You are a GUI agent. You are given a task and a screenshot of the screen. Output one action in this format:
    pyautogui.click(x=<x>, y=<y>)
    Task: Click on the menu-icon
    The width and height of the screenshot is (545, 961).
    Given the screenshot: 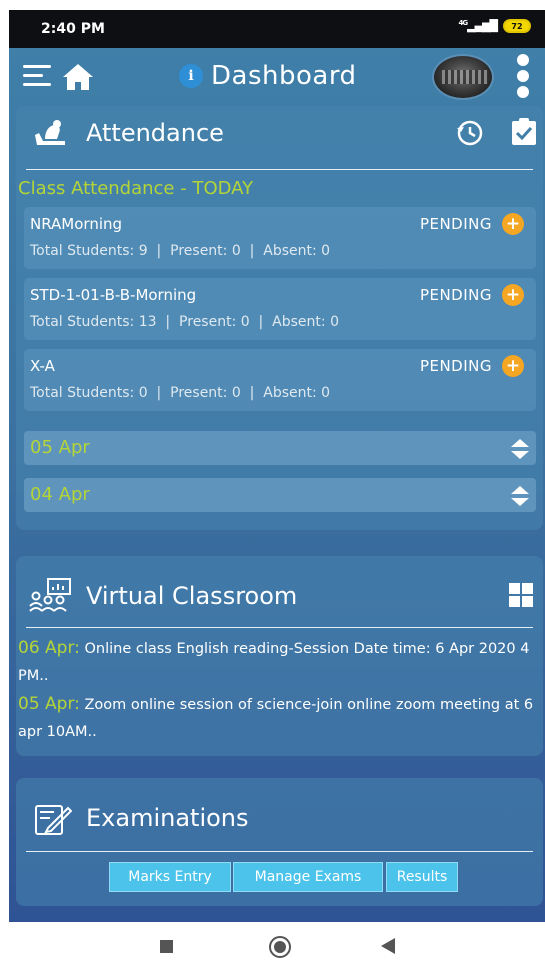 What is the action you would take?
    pyautogui.click(x=37, y=76)
    